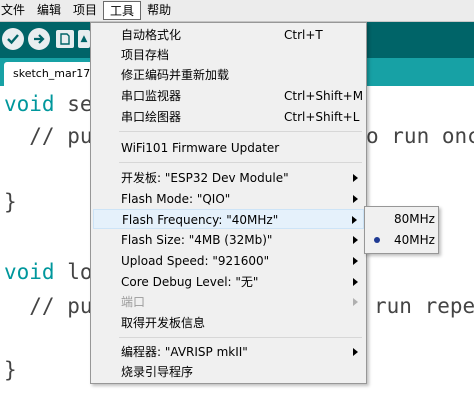  What do you see at coordinates (228, 302) in the screenshot?
I see `menu-item-port: 端口` at bounding box center [228, 302].